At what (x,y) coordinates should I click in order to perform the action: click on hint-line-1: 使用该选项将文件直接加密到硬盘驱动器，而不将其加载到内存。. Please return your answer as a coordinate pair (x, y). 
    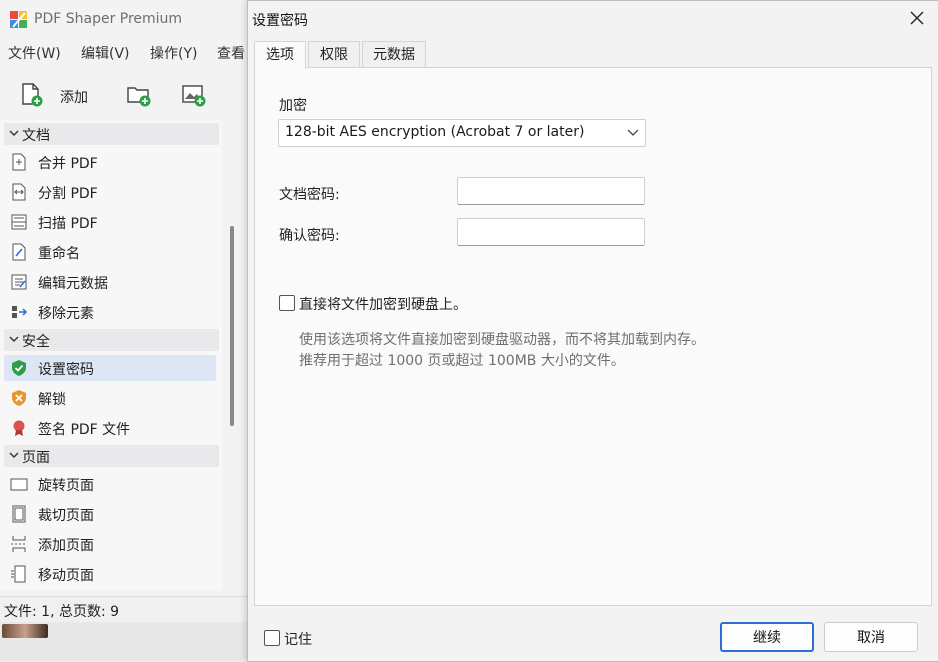
    Looking at the image, I should click on (502, 340).